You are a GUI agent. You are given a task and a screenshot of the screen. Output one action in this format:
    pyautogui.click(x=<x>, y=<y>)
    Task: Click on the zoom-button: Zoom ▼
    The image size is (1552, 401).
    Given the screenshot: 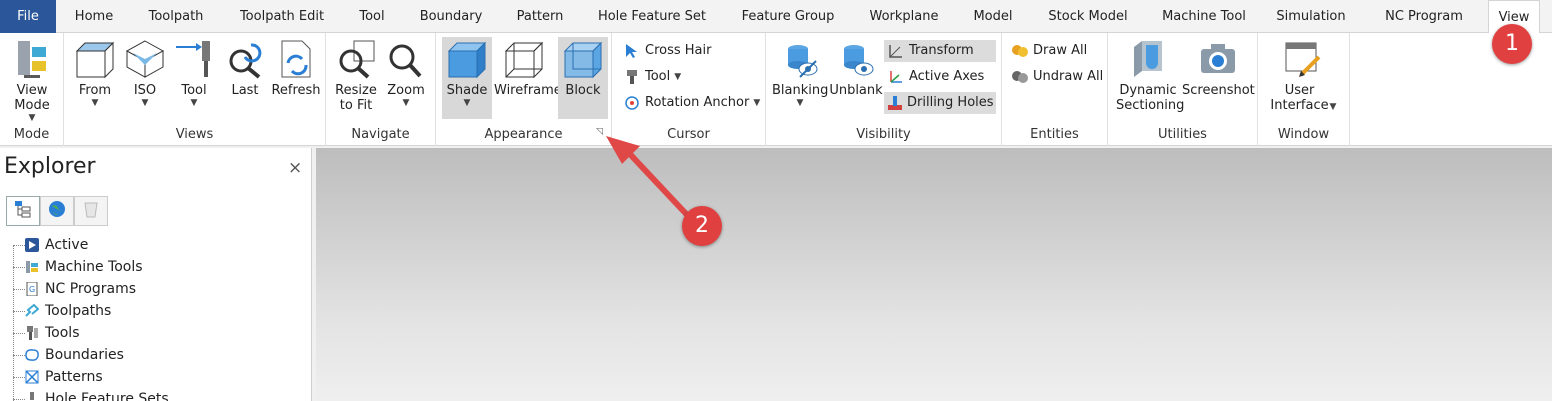 What is the action you would take?
    pyautogui.click(x=406, y=72)
    